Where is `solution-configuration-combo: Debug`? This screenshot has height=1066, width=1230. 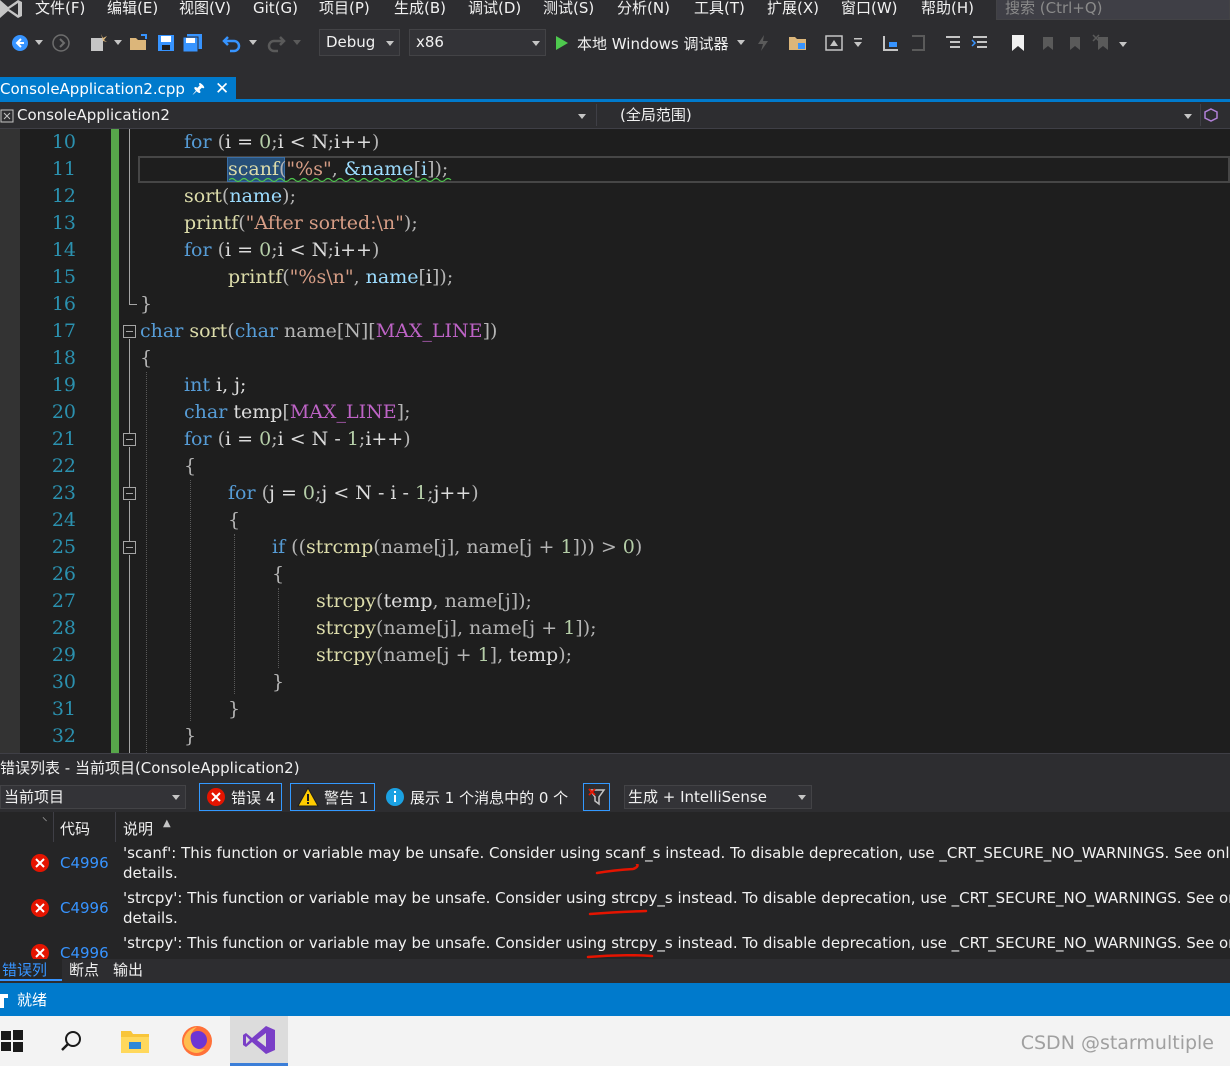
solution-configuration-combo: Debug is located at coordinates (359, 42).